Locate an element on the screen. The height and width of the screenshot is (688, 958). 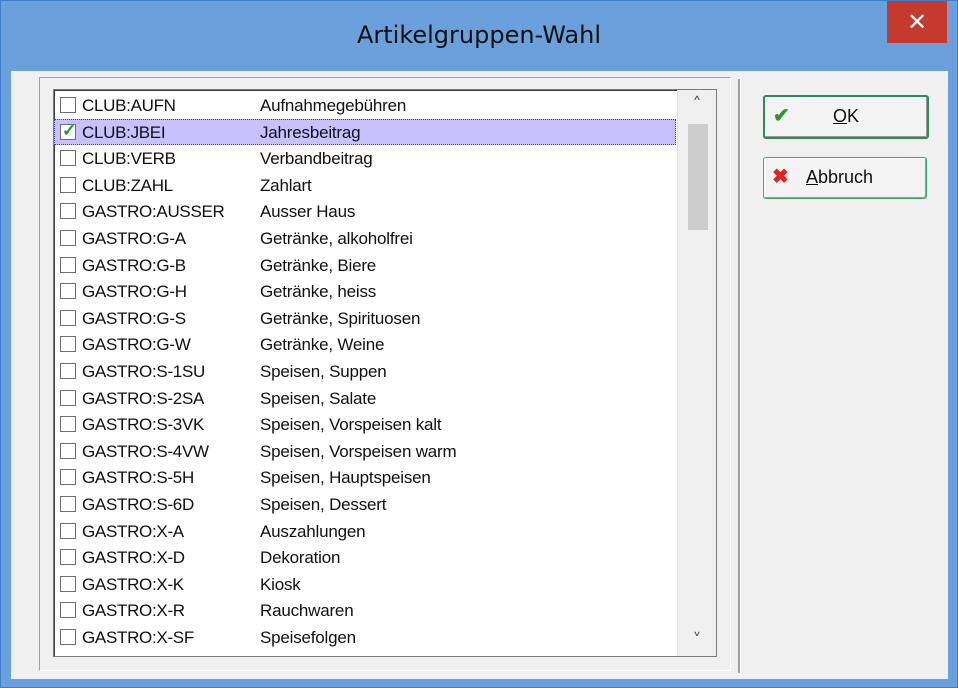
item-description: Speisen, Vorspeisen warm is located at coordinates (358, 451).